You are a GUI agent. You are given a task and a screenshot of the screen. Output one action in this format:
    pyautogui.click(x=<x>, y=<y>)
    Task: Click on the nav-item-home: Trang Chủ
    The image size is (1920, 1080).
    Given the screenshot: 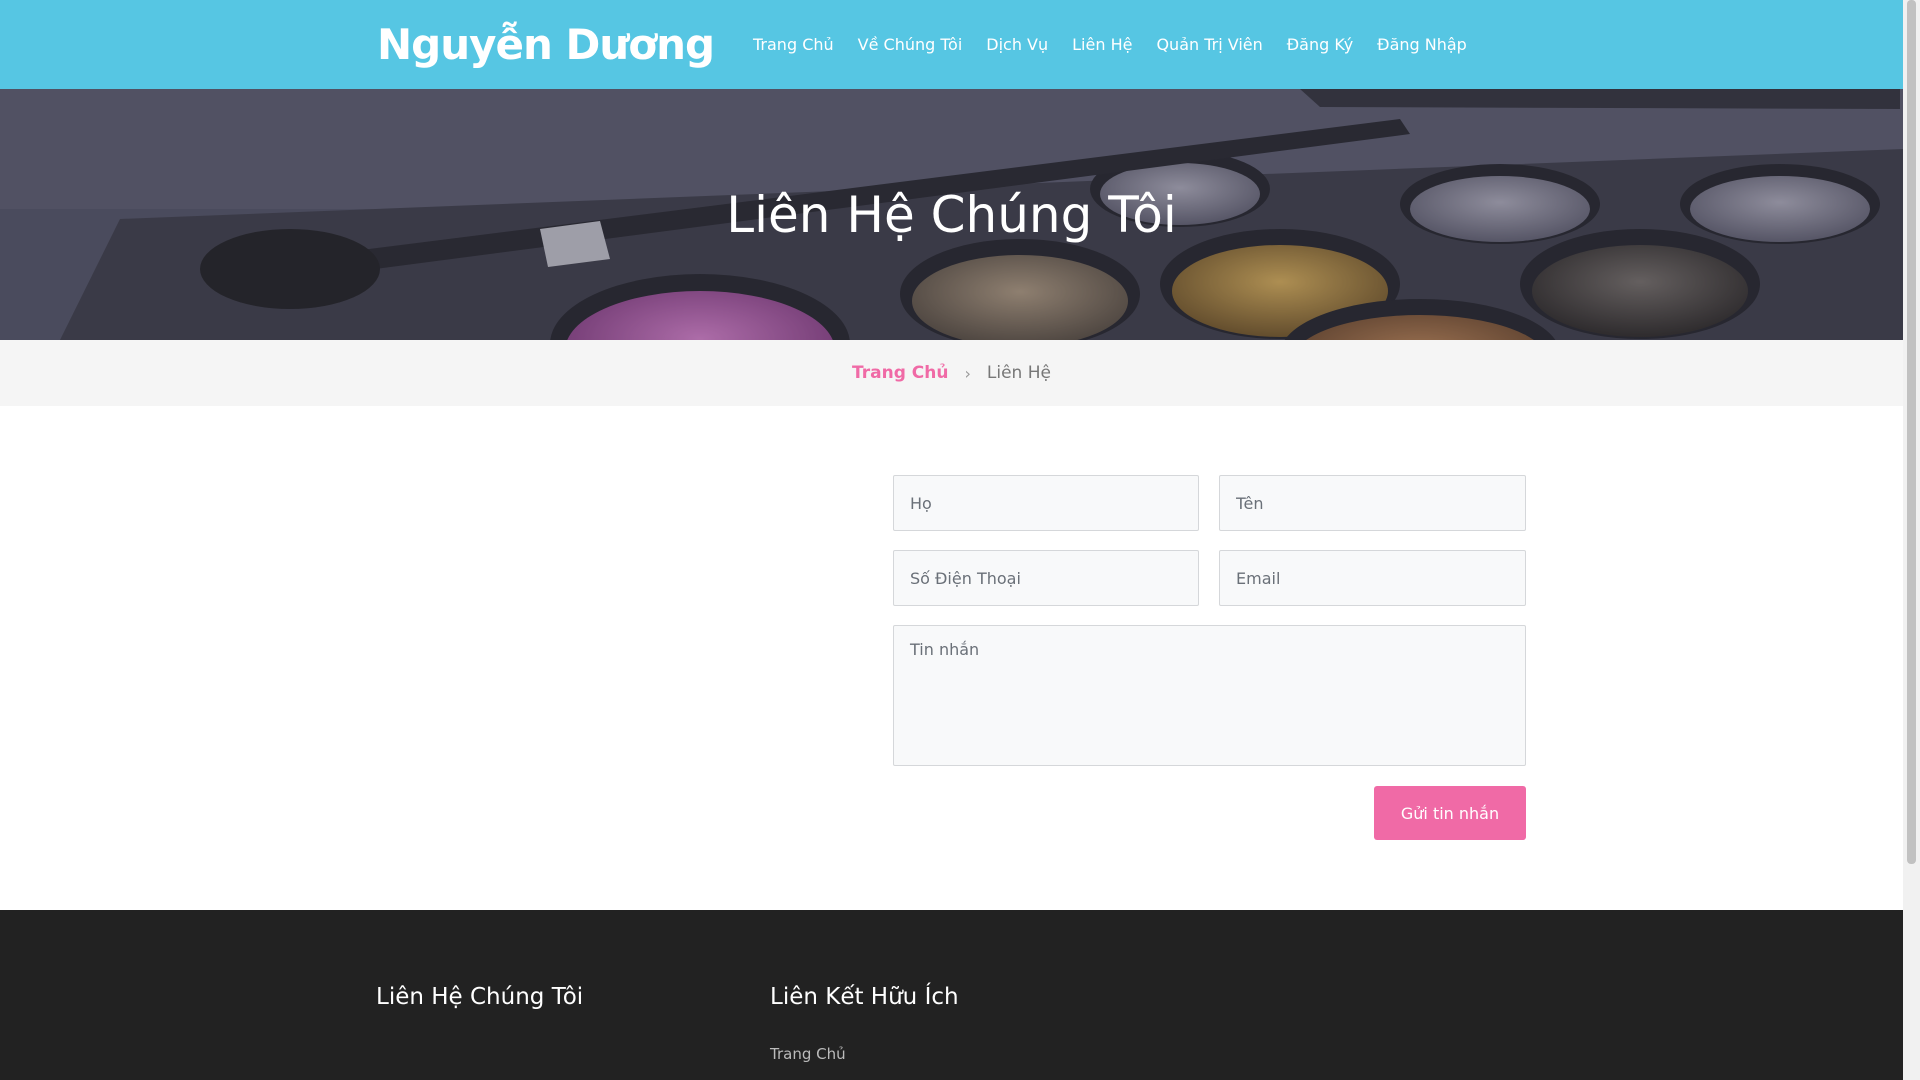 What is the action you would take?
    pyautogui.click(x=793, y=44)
    